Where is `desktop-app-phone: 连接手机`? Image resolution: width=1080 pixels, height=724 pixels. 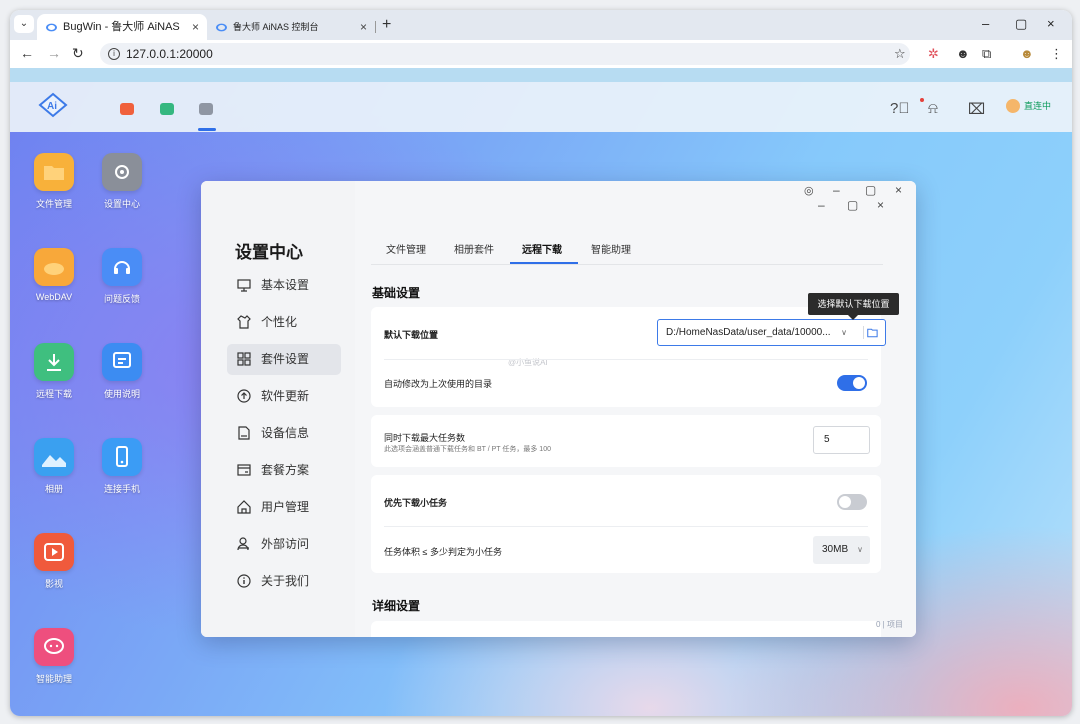 desktop-app-phone: 连接手机 is located at coordinates (122, 466).